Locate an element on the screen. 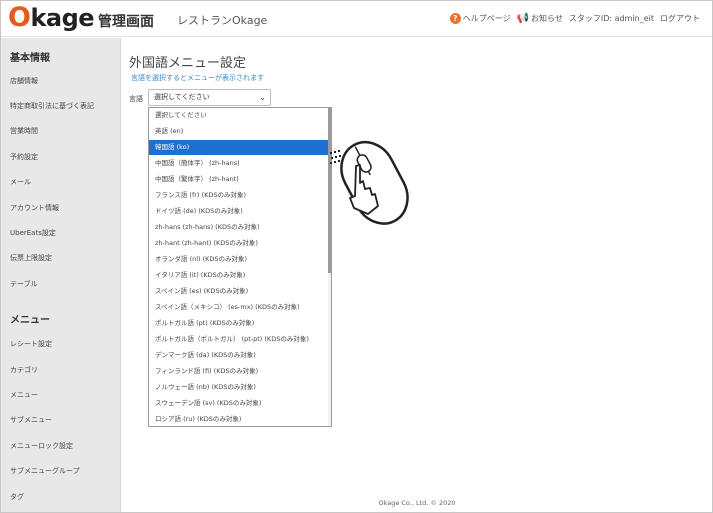 Image resolution: width=713 pixels, height=513 pixels. sidebar-item-account: アカウント情報 is located at coordinates (34, 208).